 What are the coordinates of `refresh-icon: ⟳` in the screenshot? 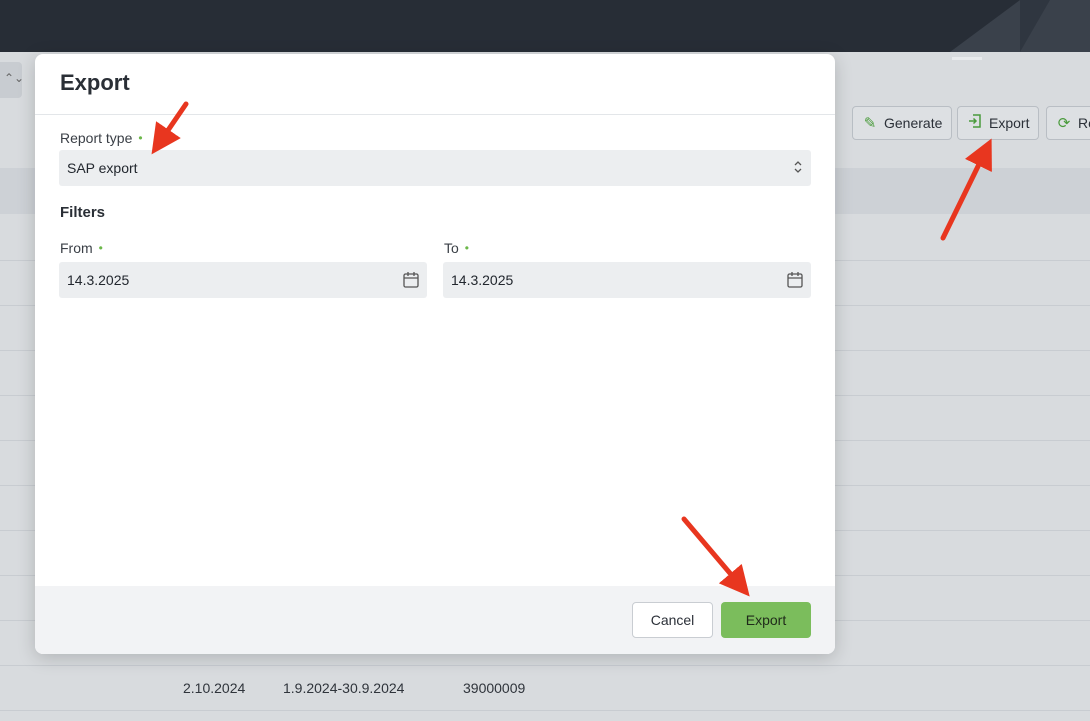 It's located at (1064, 123).